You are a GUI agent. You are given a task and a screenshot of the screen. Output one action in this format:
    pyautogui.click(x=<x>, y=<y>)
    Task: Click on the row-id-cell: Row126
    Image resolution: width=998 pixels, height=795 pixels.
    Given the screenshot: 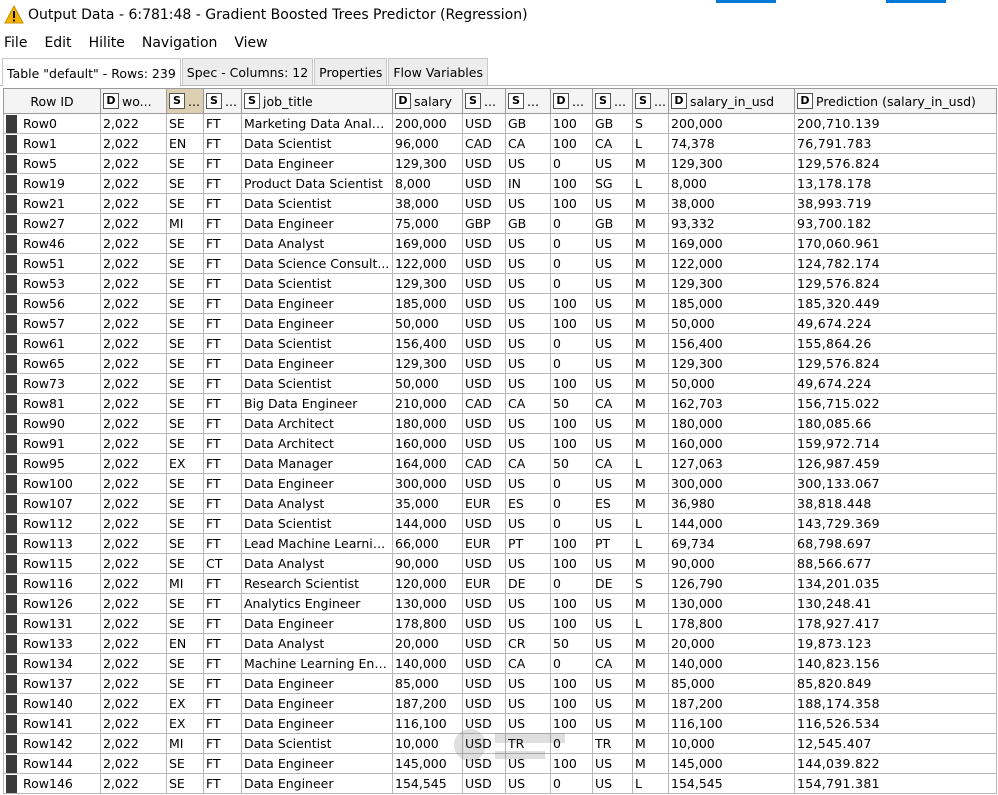 What is the action you would take?
    pyautogui.click(x=52, y=603)
    